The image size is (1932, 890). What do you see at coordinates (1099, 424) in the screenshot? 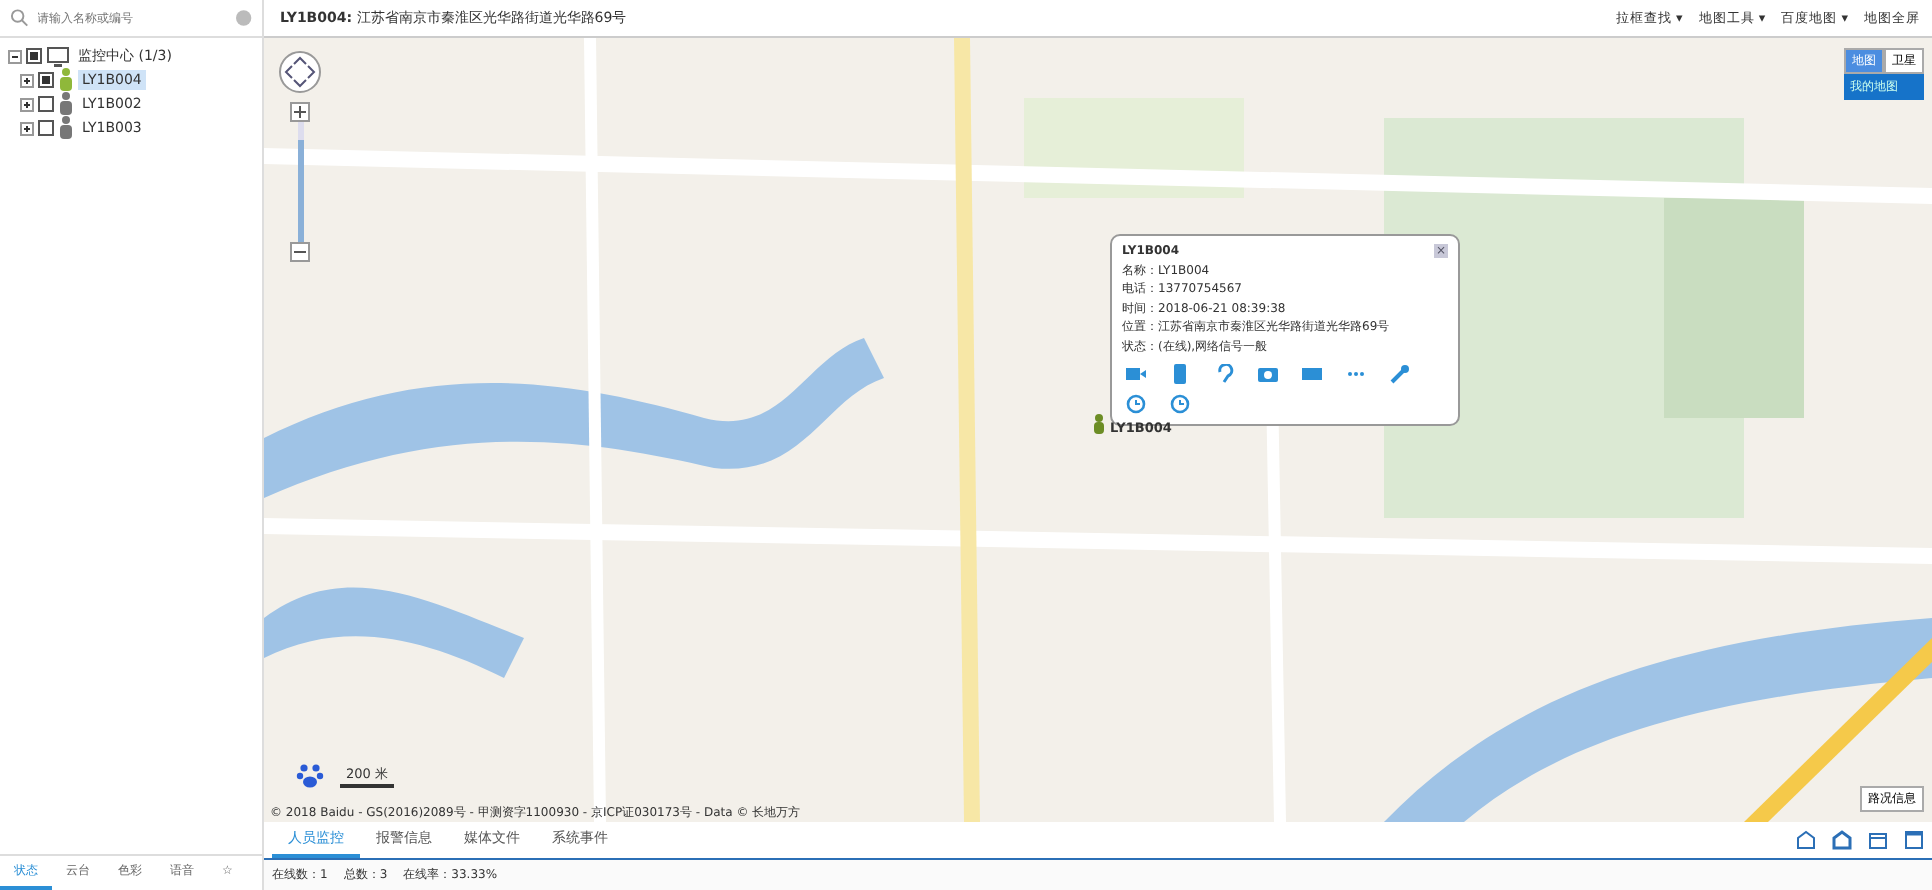
I see `person-marker-icon` at bounding box center [1099, 424].